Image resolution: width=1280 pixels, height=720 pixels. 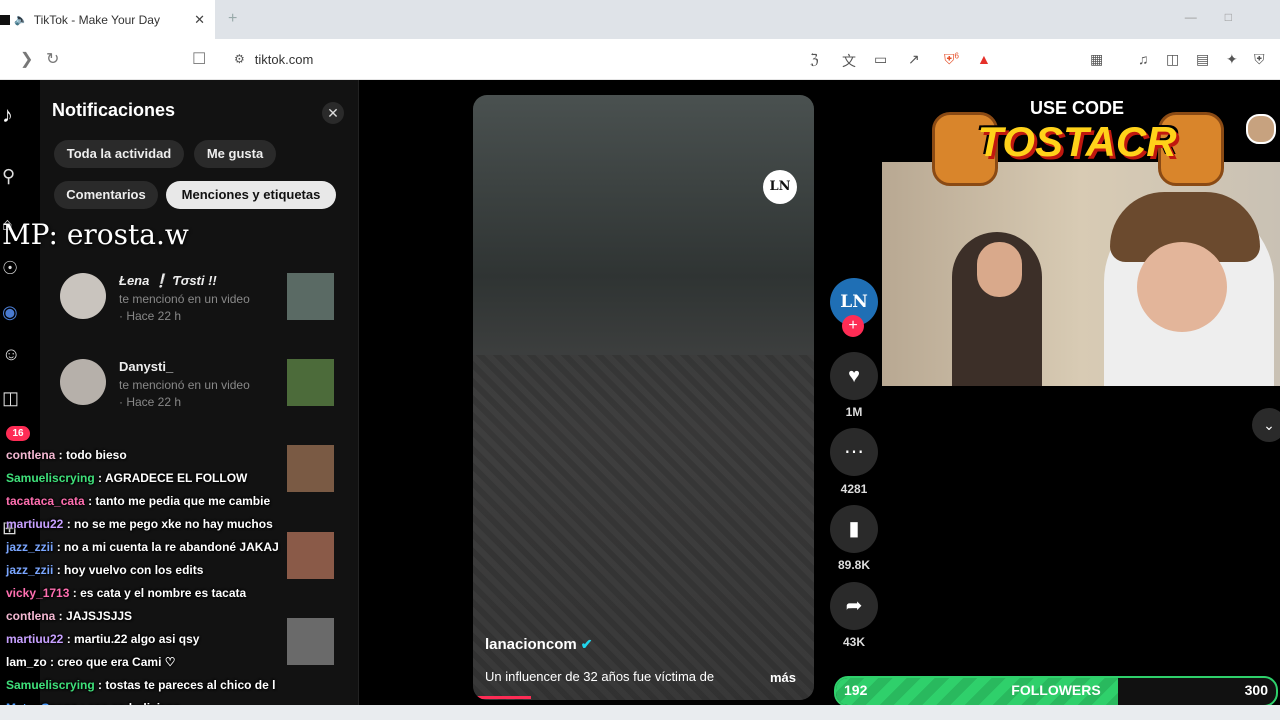 What do you see at coordinates (168, 281) in the screenshot?
I see `notification-user: Łena ❕ Ƭσsti !!` at bounding box center [168, 281].